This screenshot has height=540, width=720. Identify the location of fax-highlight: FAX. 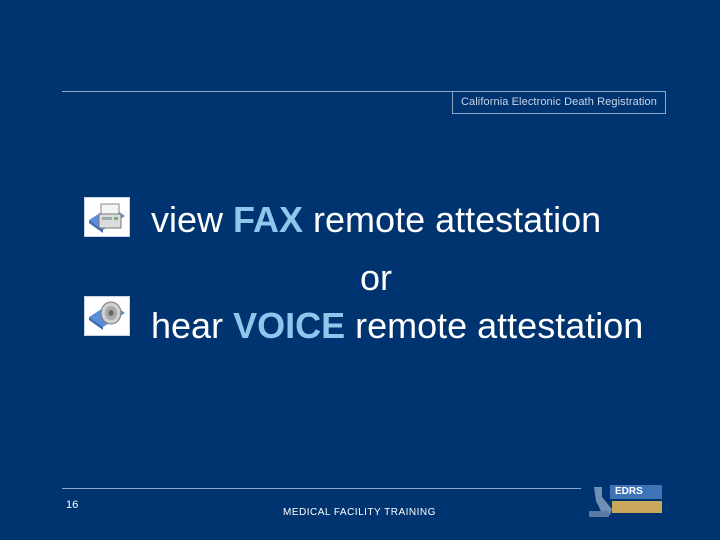
(268, 219).